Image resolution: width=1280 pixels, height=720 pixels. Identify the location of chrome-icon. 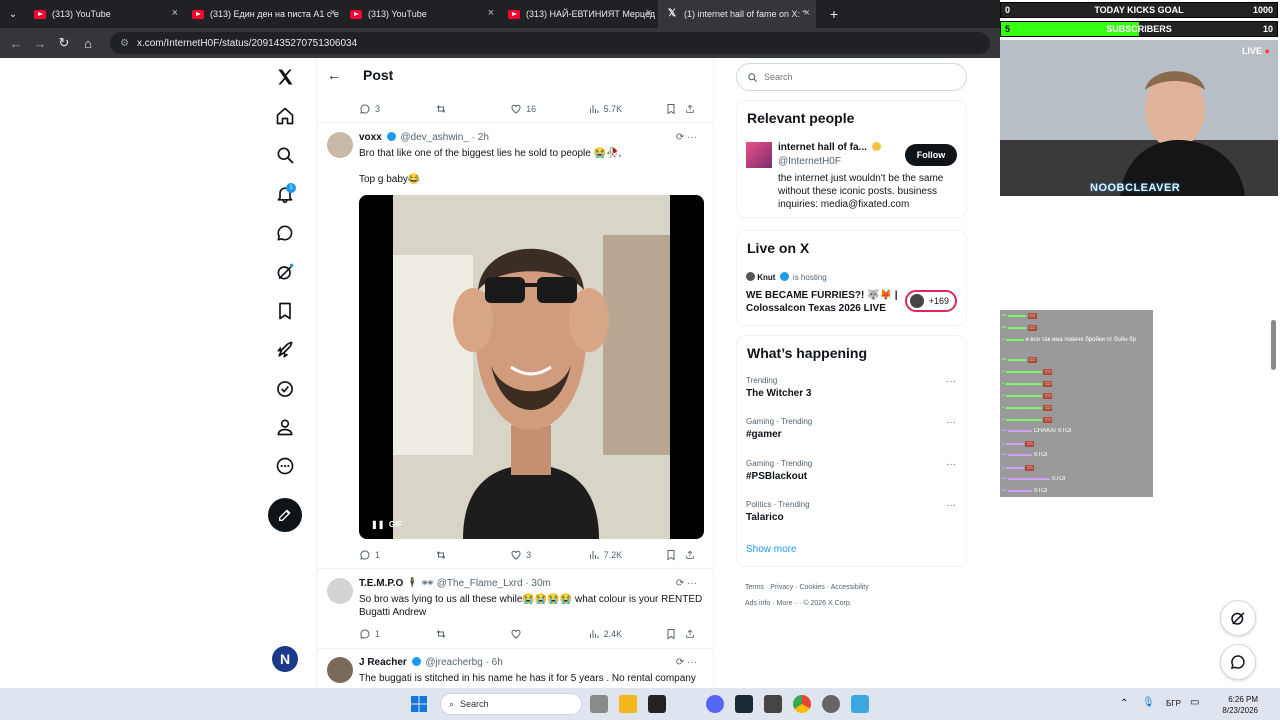
(802, 704).